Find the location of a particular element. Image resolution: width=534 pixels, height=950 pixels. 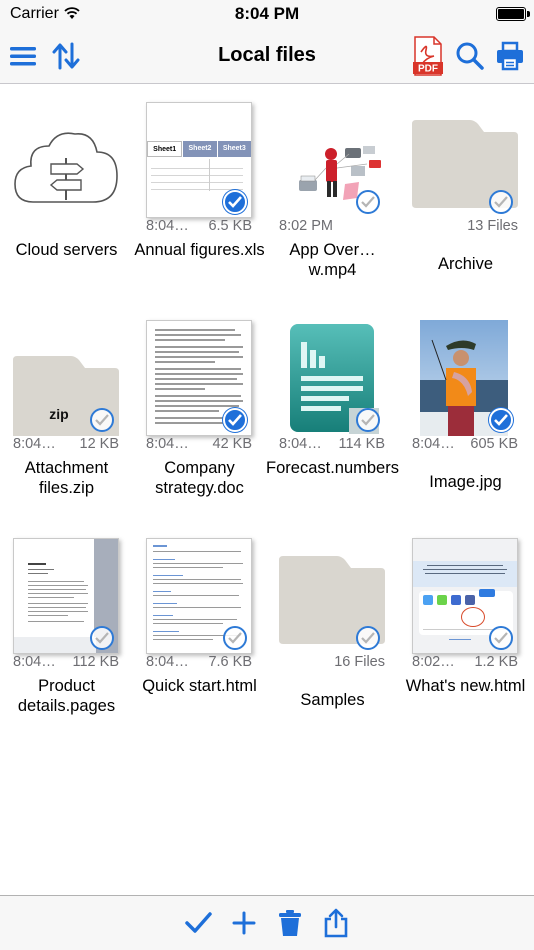

status-bar: Carrier 8:04 PM is located at coordinates (267, 14).